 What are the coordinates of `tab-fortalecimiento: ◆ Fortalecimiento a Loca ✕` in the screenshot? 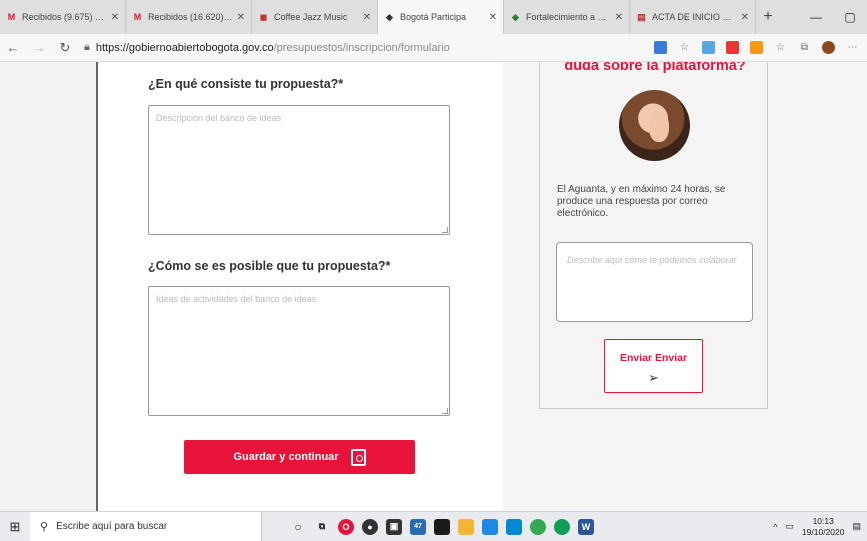 It's located at (567, 17).